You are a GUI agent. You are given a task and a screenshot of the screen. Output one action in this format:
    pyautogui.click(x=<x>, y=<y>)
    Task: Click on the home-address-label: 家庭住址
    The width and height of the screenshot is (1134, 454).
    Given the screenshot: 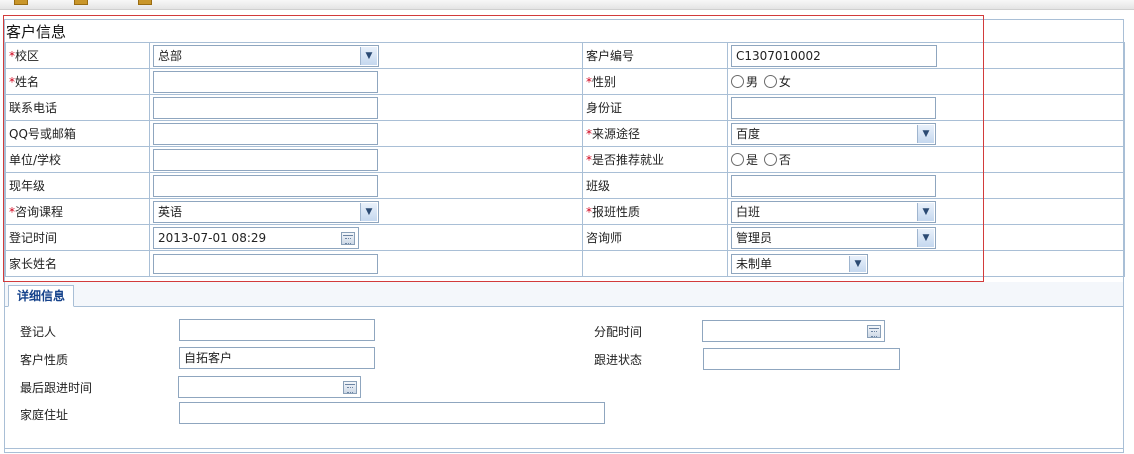 What is the action you would take?
    pyautogui.click(x=44, y=415)
    